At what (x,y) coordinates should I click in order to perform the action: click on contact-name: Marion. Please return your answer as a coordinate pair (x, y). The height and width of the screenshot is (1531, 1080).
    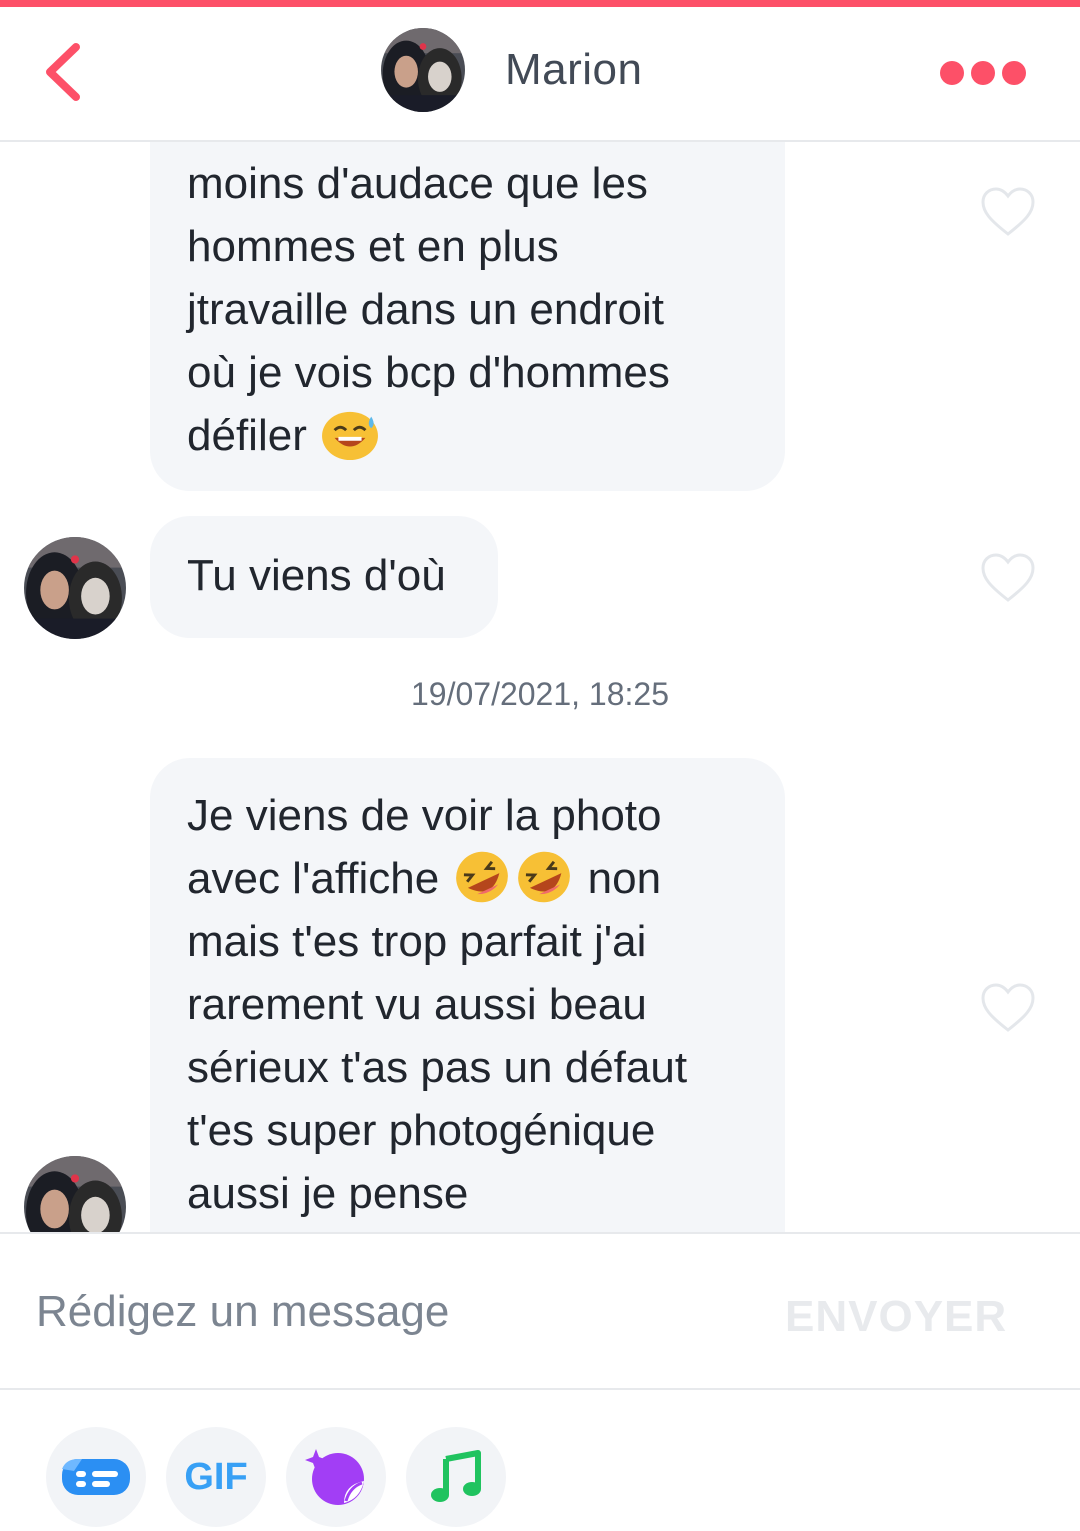
    Looking at the image, I should click on (574, 70).